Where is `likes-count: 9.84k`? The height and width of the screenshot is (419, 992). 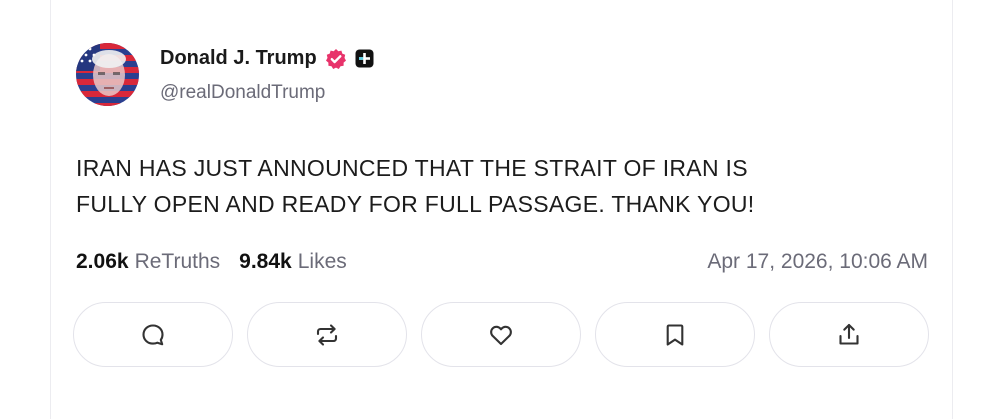 likes-count: 9.84k is located at coordinates (265, 261).